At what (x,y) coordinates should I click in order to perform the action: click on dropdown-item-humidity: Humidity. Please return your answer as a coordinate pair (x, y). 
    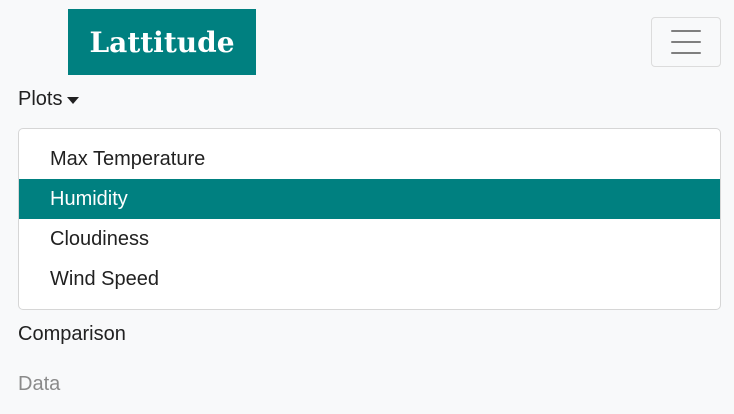
    Looking at the image, I should click on (369, 199).